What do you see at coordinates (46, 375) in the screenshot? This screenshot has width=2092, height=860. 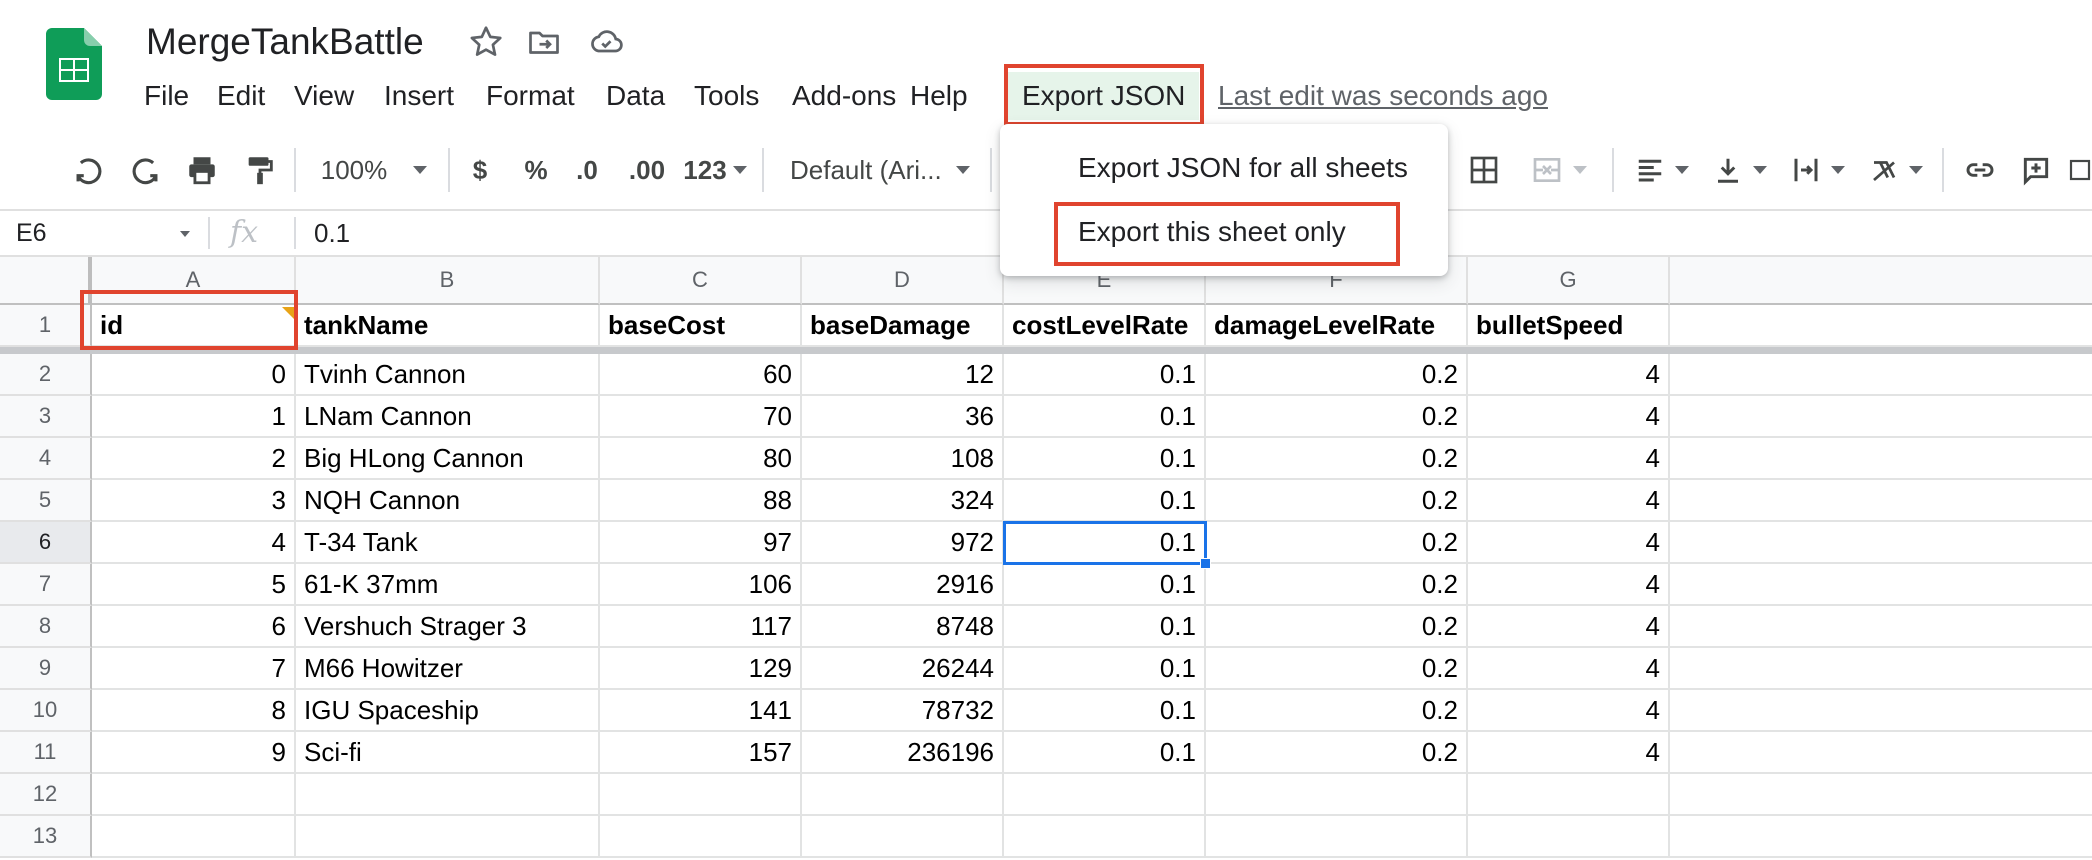 I see `row-header-2: 2` at bounding box center [46, 375].